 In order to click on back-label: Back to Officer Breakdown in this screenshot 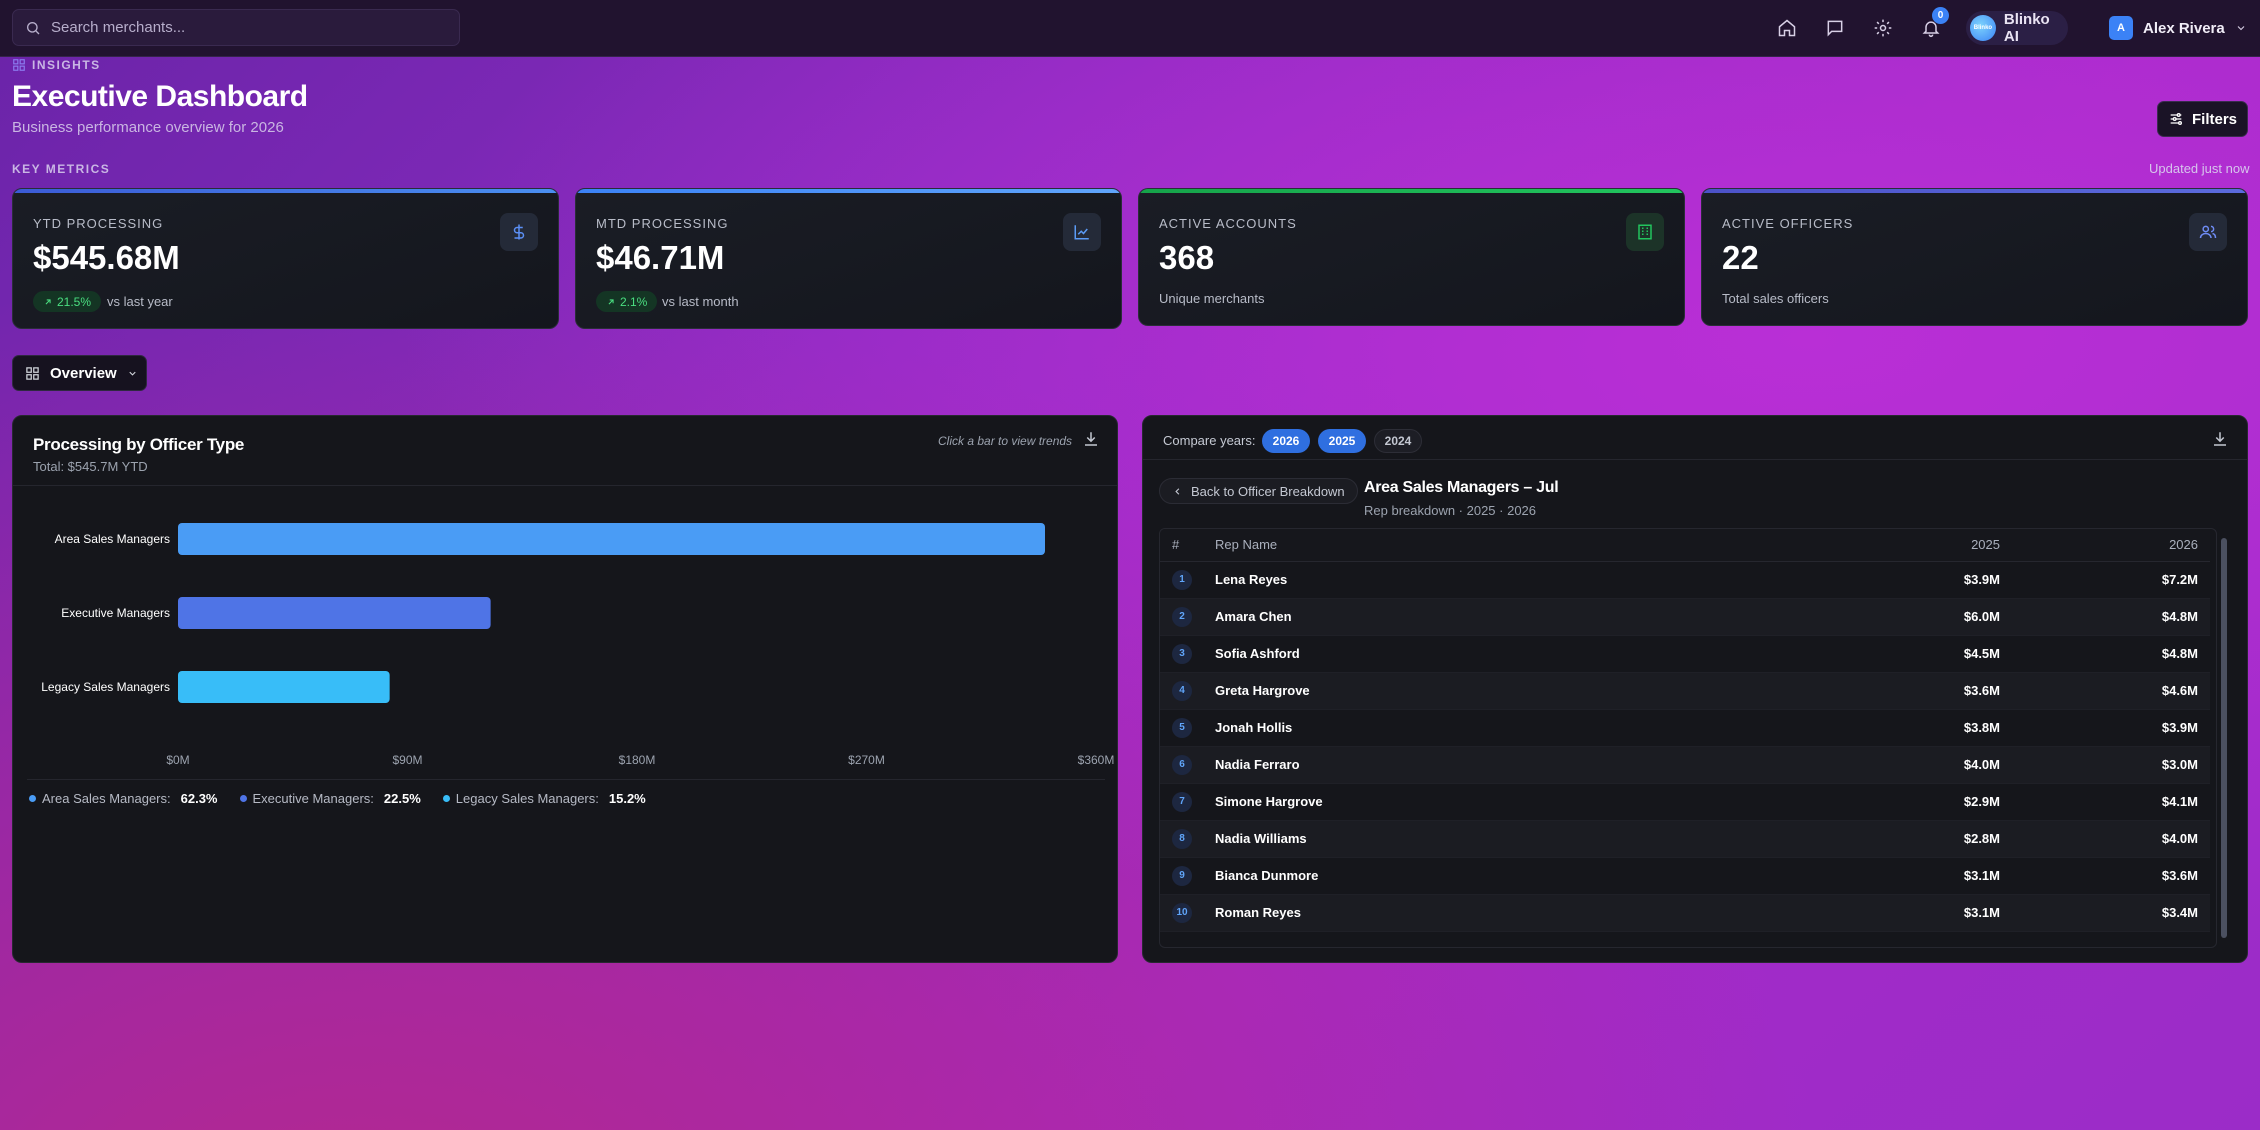, I will do `click(1268, 491)`.